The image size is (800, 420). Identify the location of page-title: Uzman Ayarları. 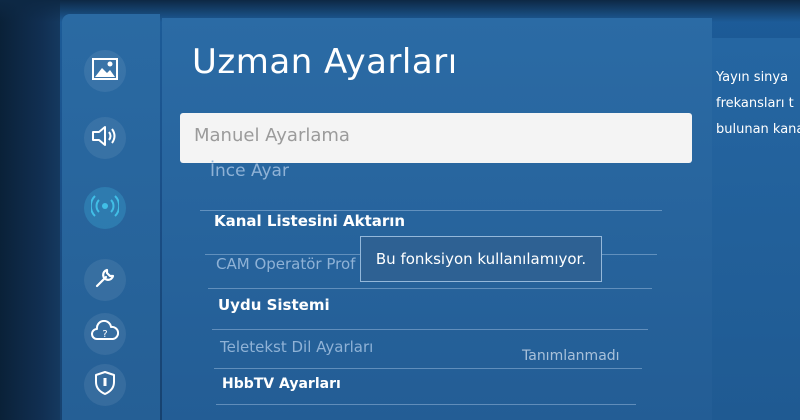
(325, 62).